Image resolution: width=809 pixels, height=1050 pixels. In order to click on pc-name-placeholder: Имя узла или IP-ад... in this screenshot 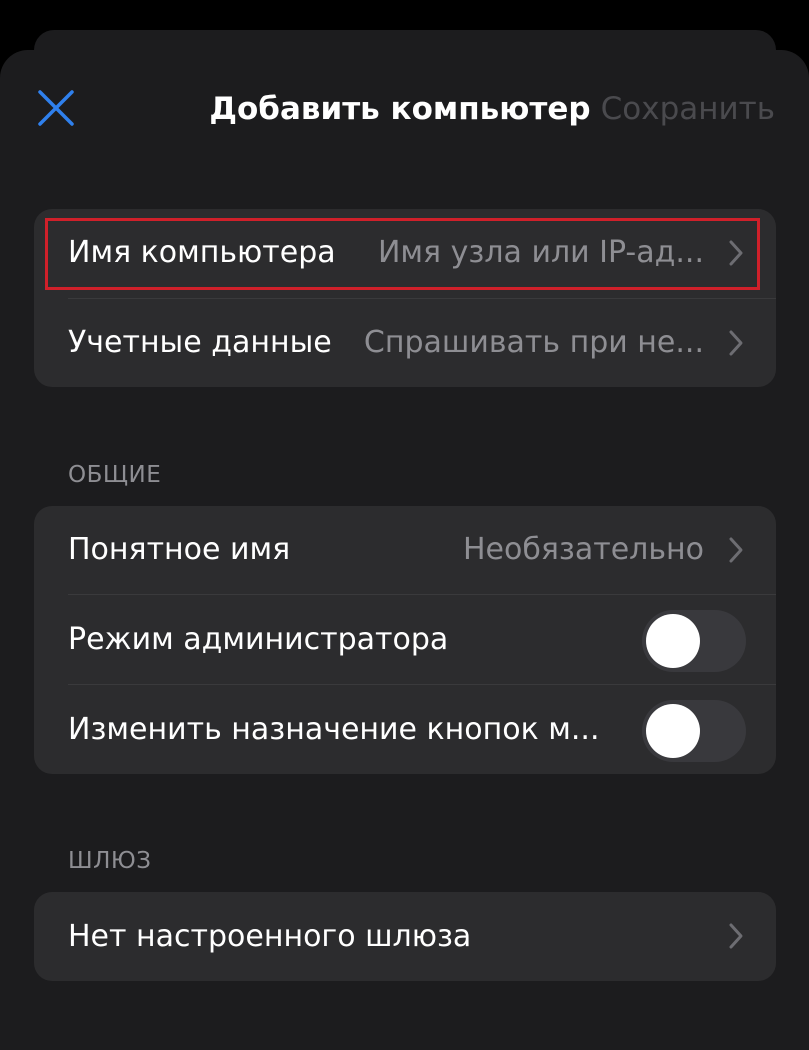, I will do `click(540, 252)`.